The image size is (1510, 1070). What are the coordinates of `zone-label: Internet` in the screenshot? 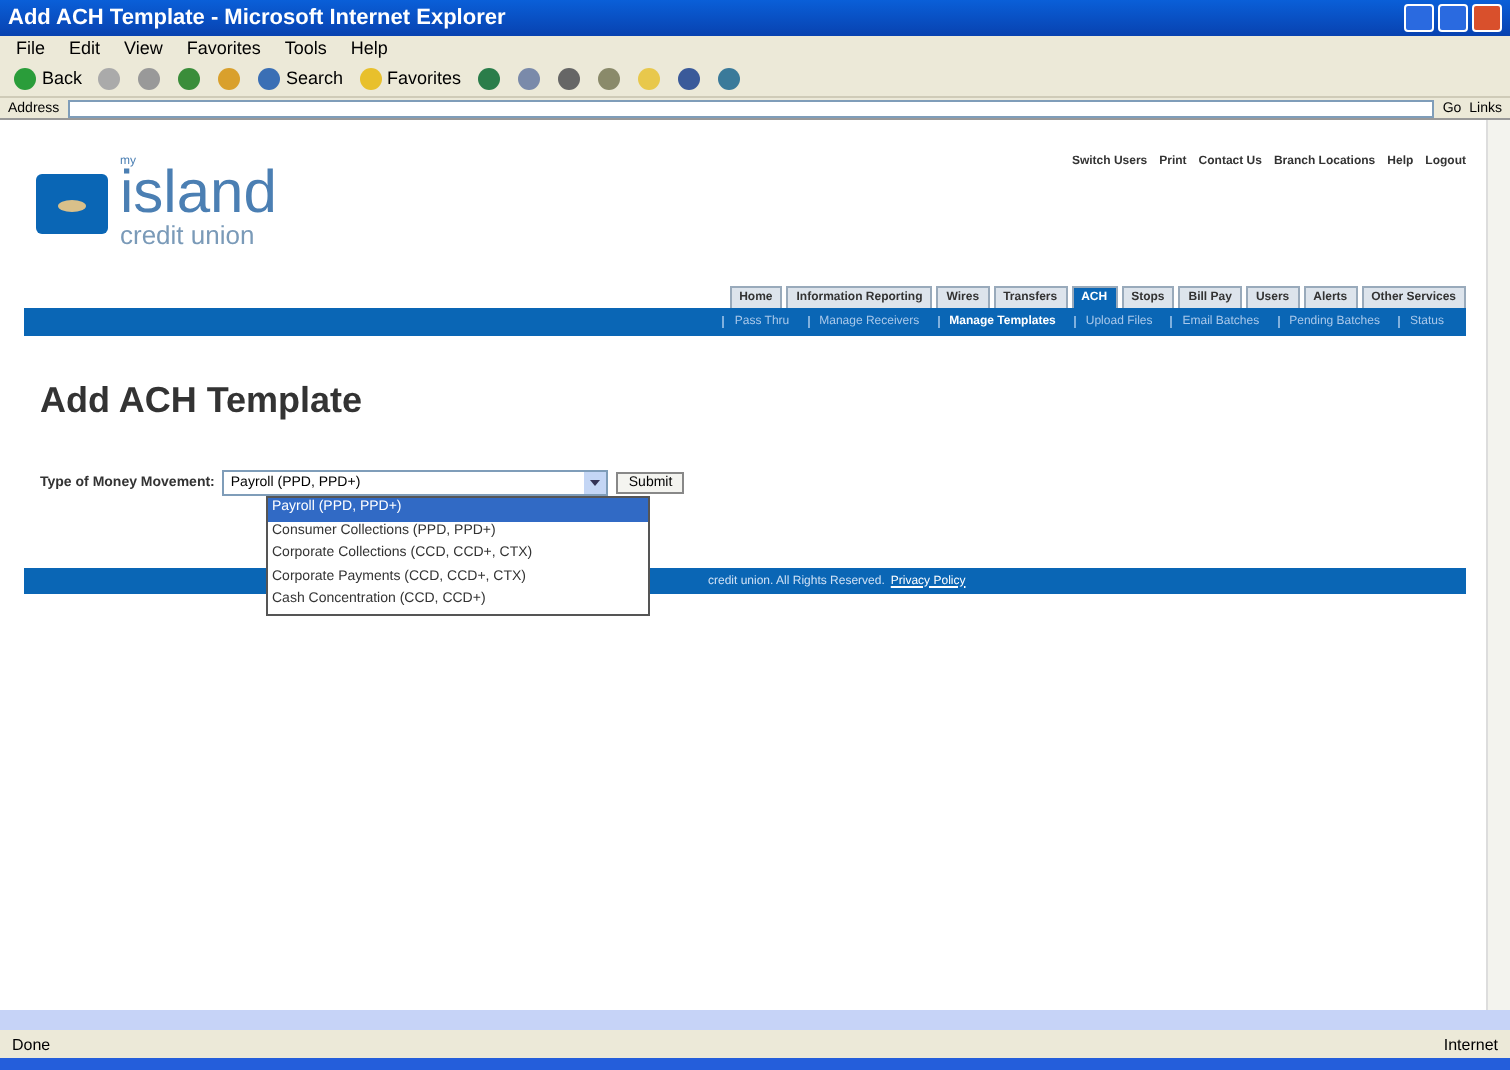 It's located at (1470, 1044).